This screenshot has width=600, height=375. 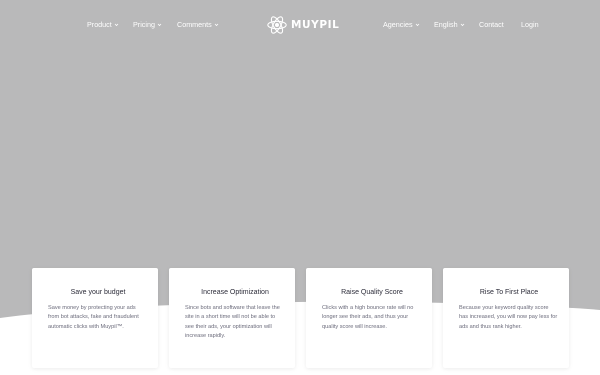 What do you see at coordinates (235, 292) in the screenshot?
I see `feature-card-title: Increase Optimization` at bounding box center [235, 292].